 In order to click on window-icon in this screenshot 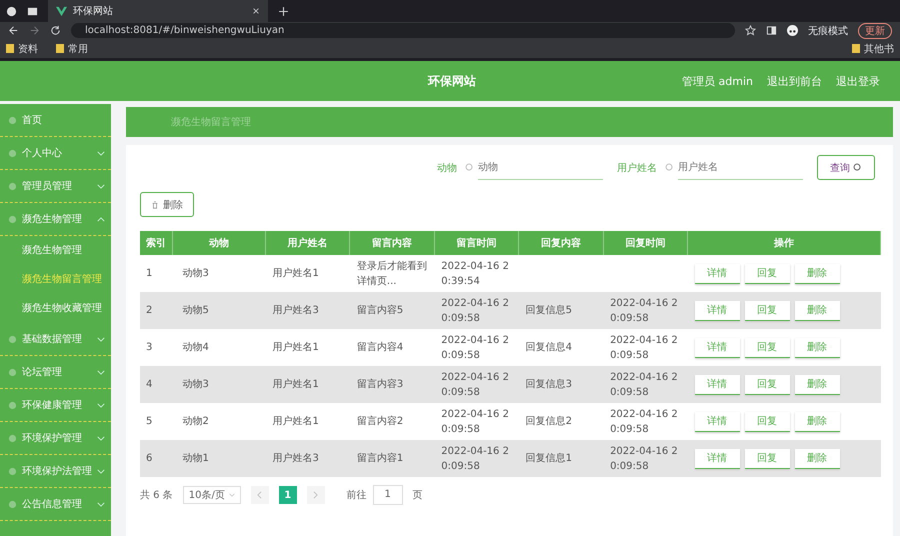, I will do `click(32, 11)`.